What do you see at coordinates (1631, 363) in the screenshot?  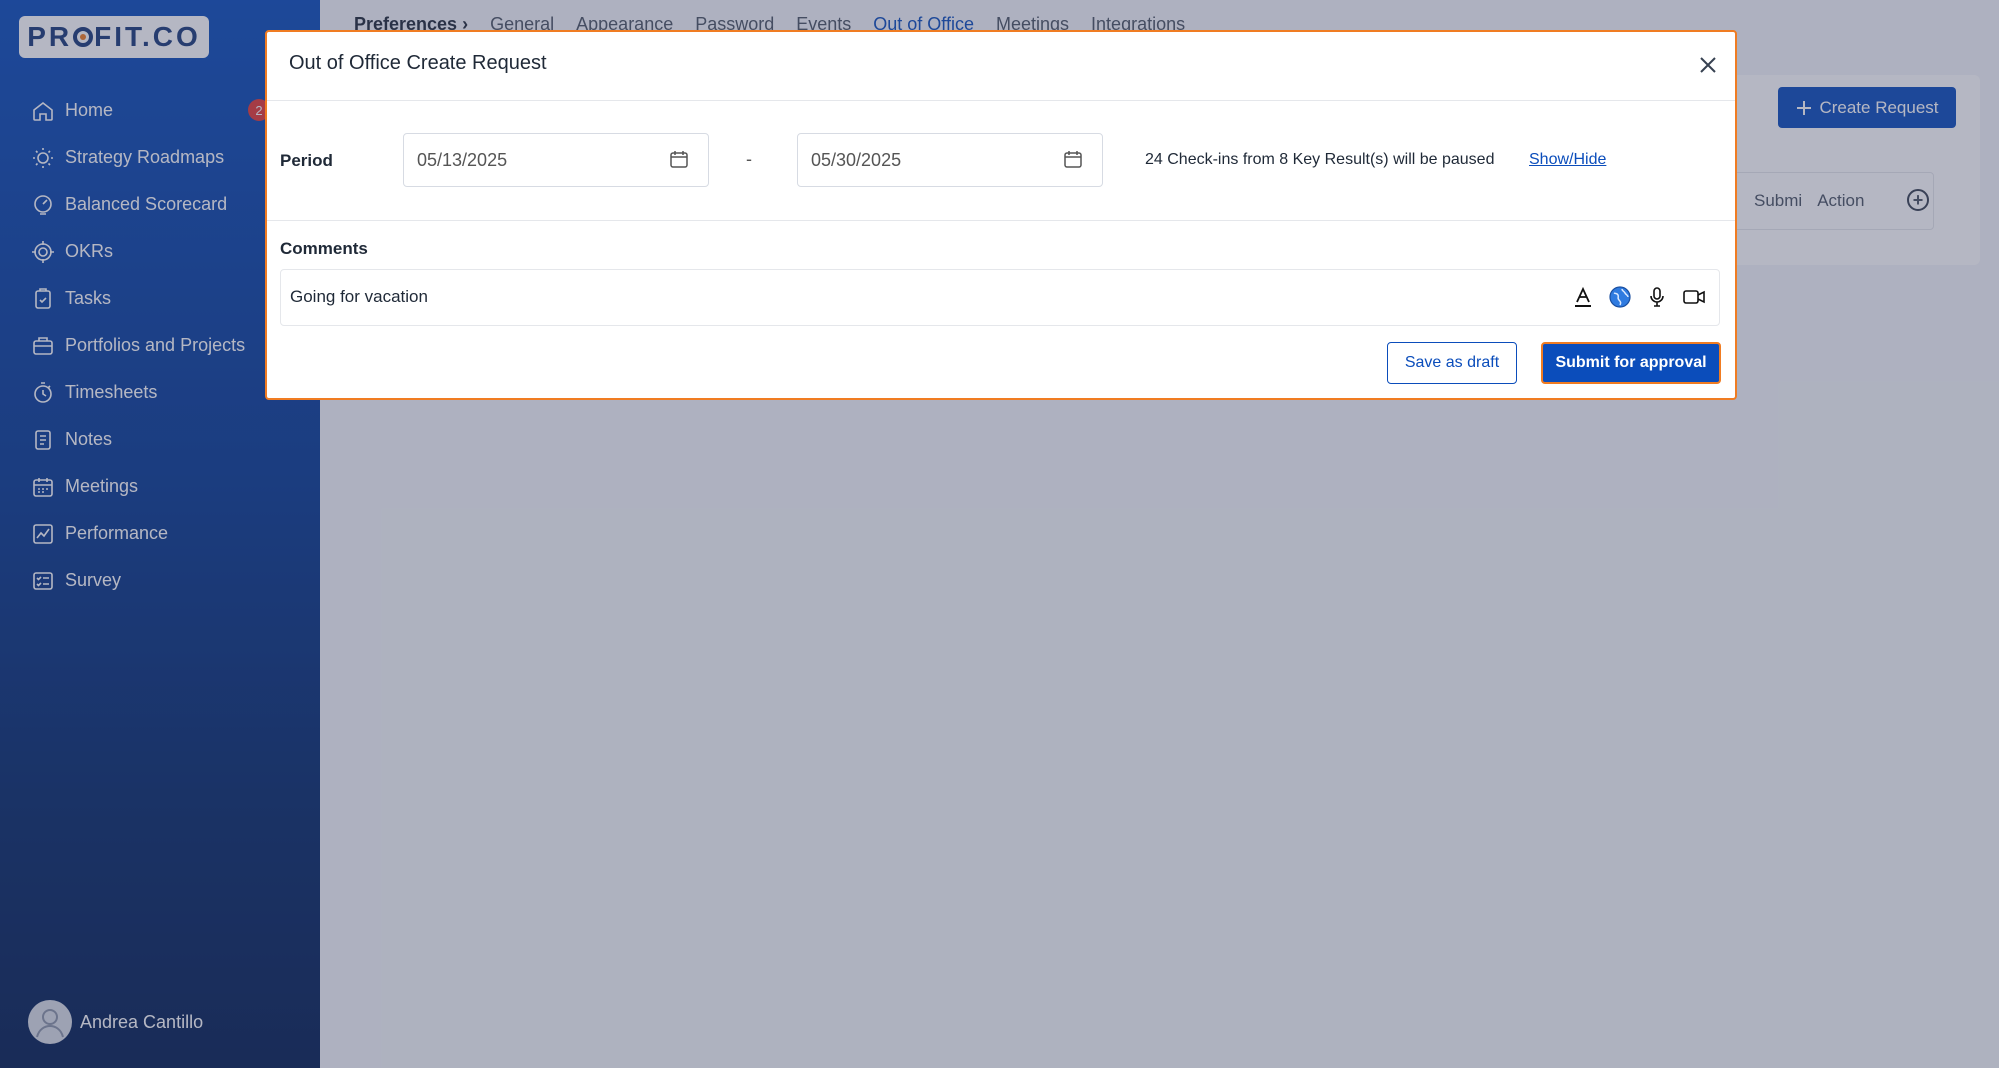 I see `submit-for-approval-button: Submit for approval` at bounding box center [1631, 363].